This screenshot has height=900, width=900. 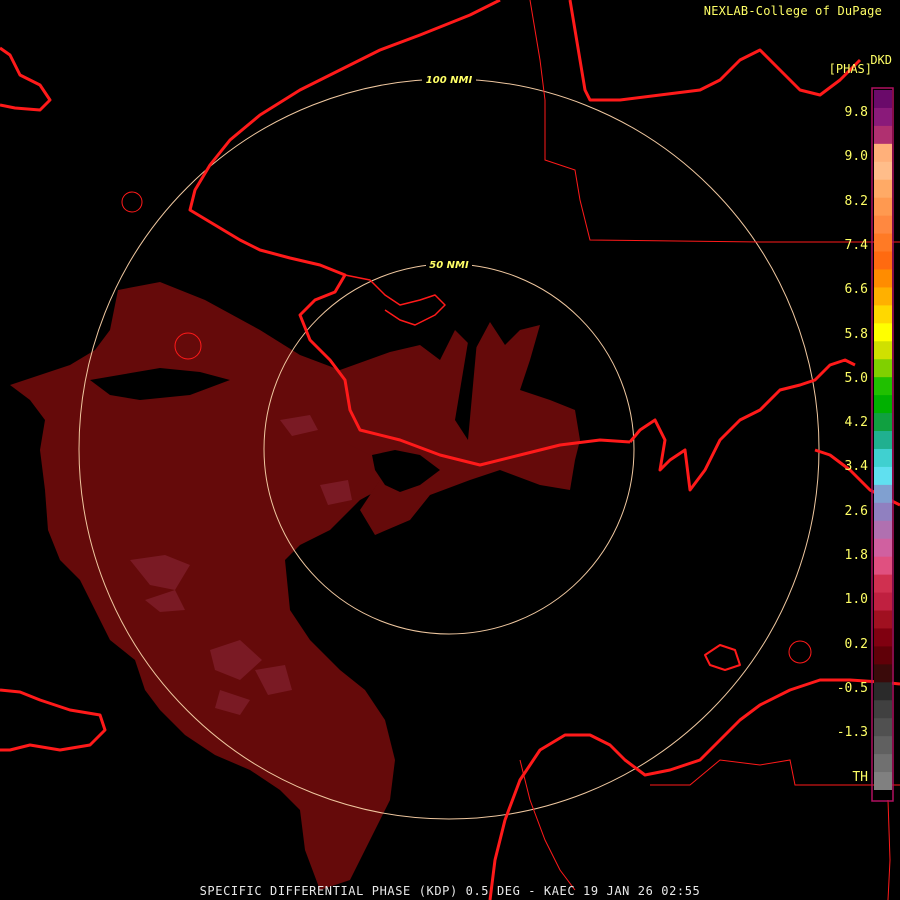 What do you see at coordinates (856, 644) in the screenshot?
I see `legend-tick-label: 0.2` at bounding box center [856, 644].